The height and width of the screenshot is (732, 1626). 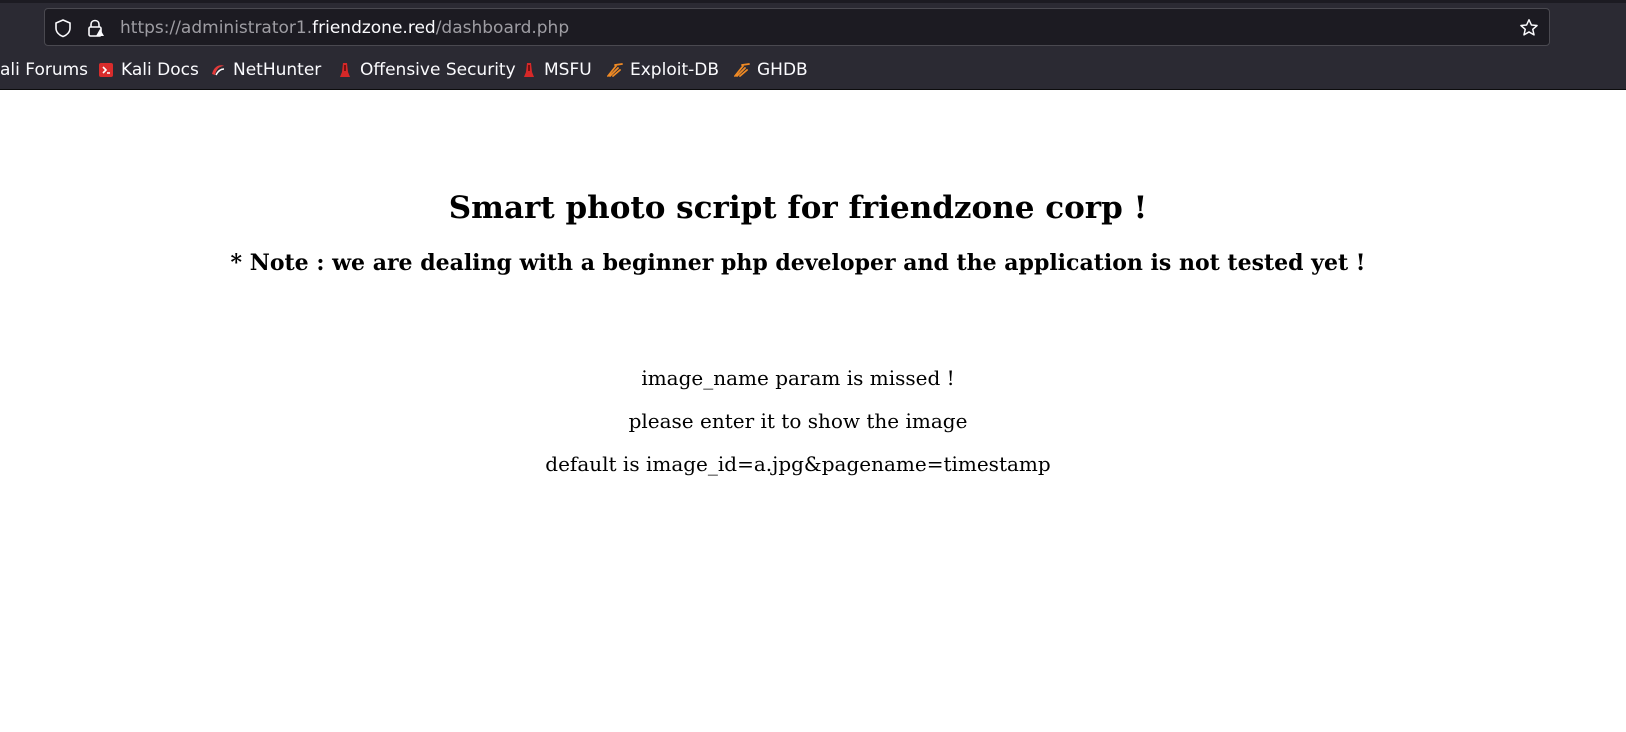 I want to click on bookmark-offensive-security: Offensive Security, so click(x=426, y=70).